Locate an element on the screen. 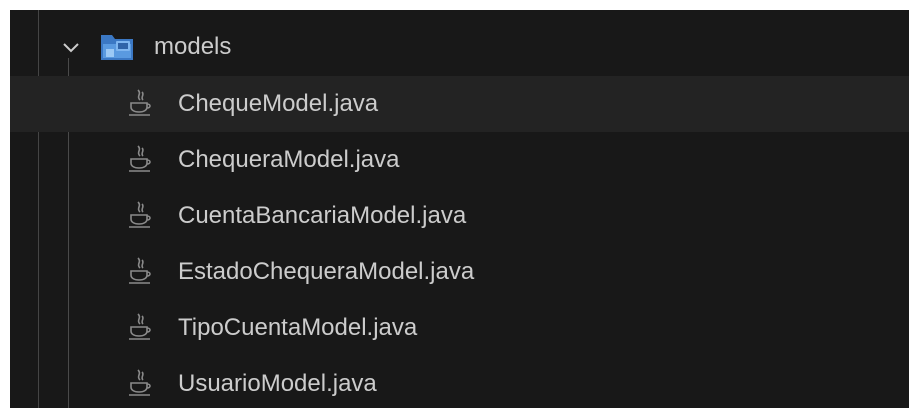 This screenshot has width=909, height=408. file-label: ChequeModel.java is located at coordinates (278, 103).